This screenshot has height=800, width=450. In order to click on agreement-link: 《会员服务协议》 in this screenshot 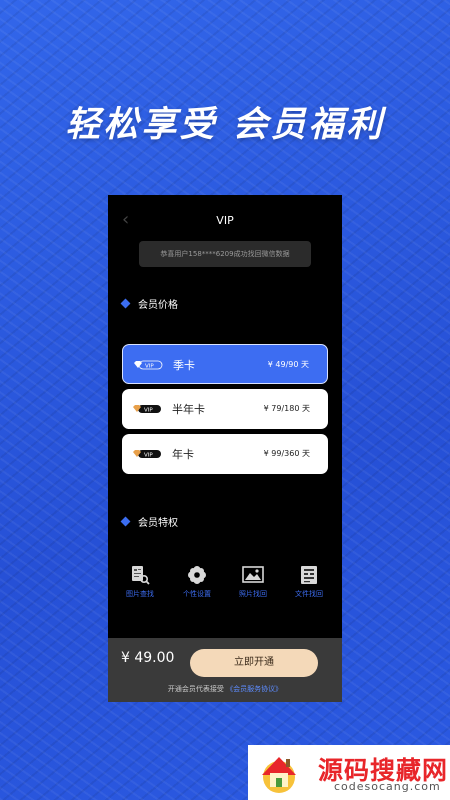, I will do `click(254, 689)`.